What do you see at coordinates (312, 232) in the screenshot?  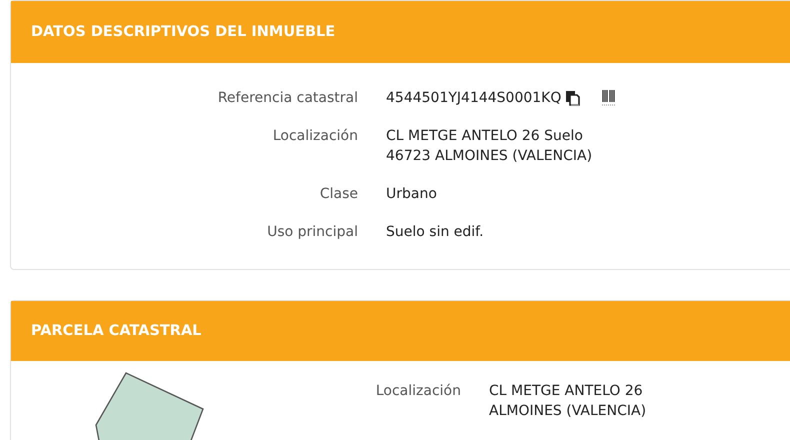 I see `field-label: Uso principal` at bounding box center [312, 232].